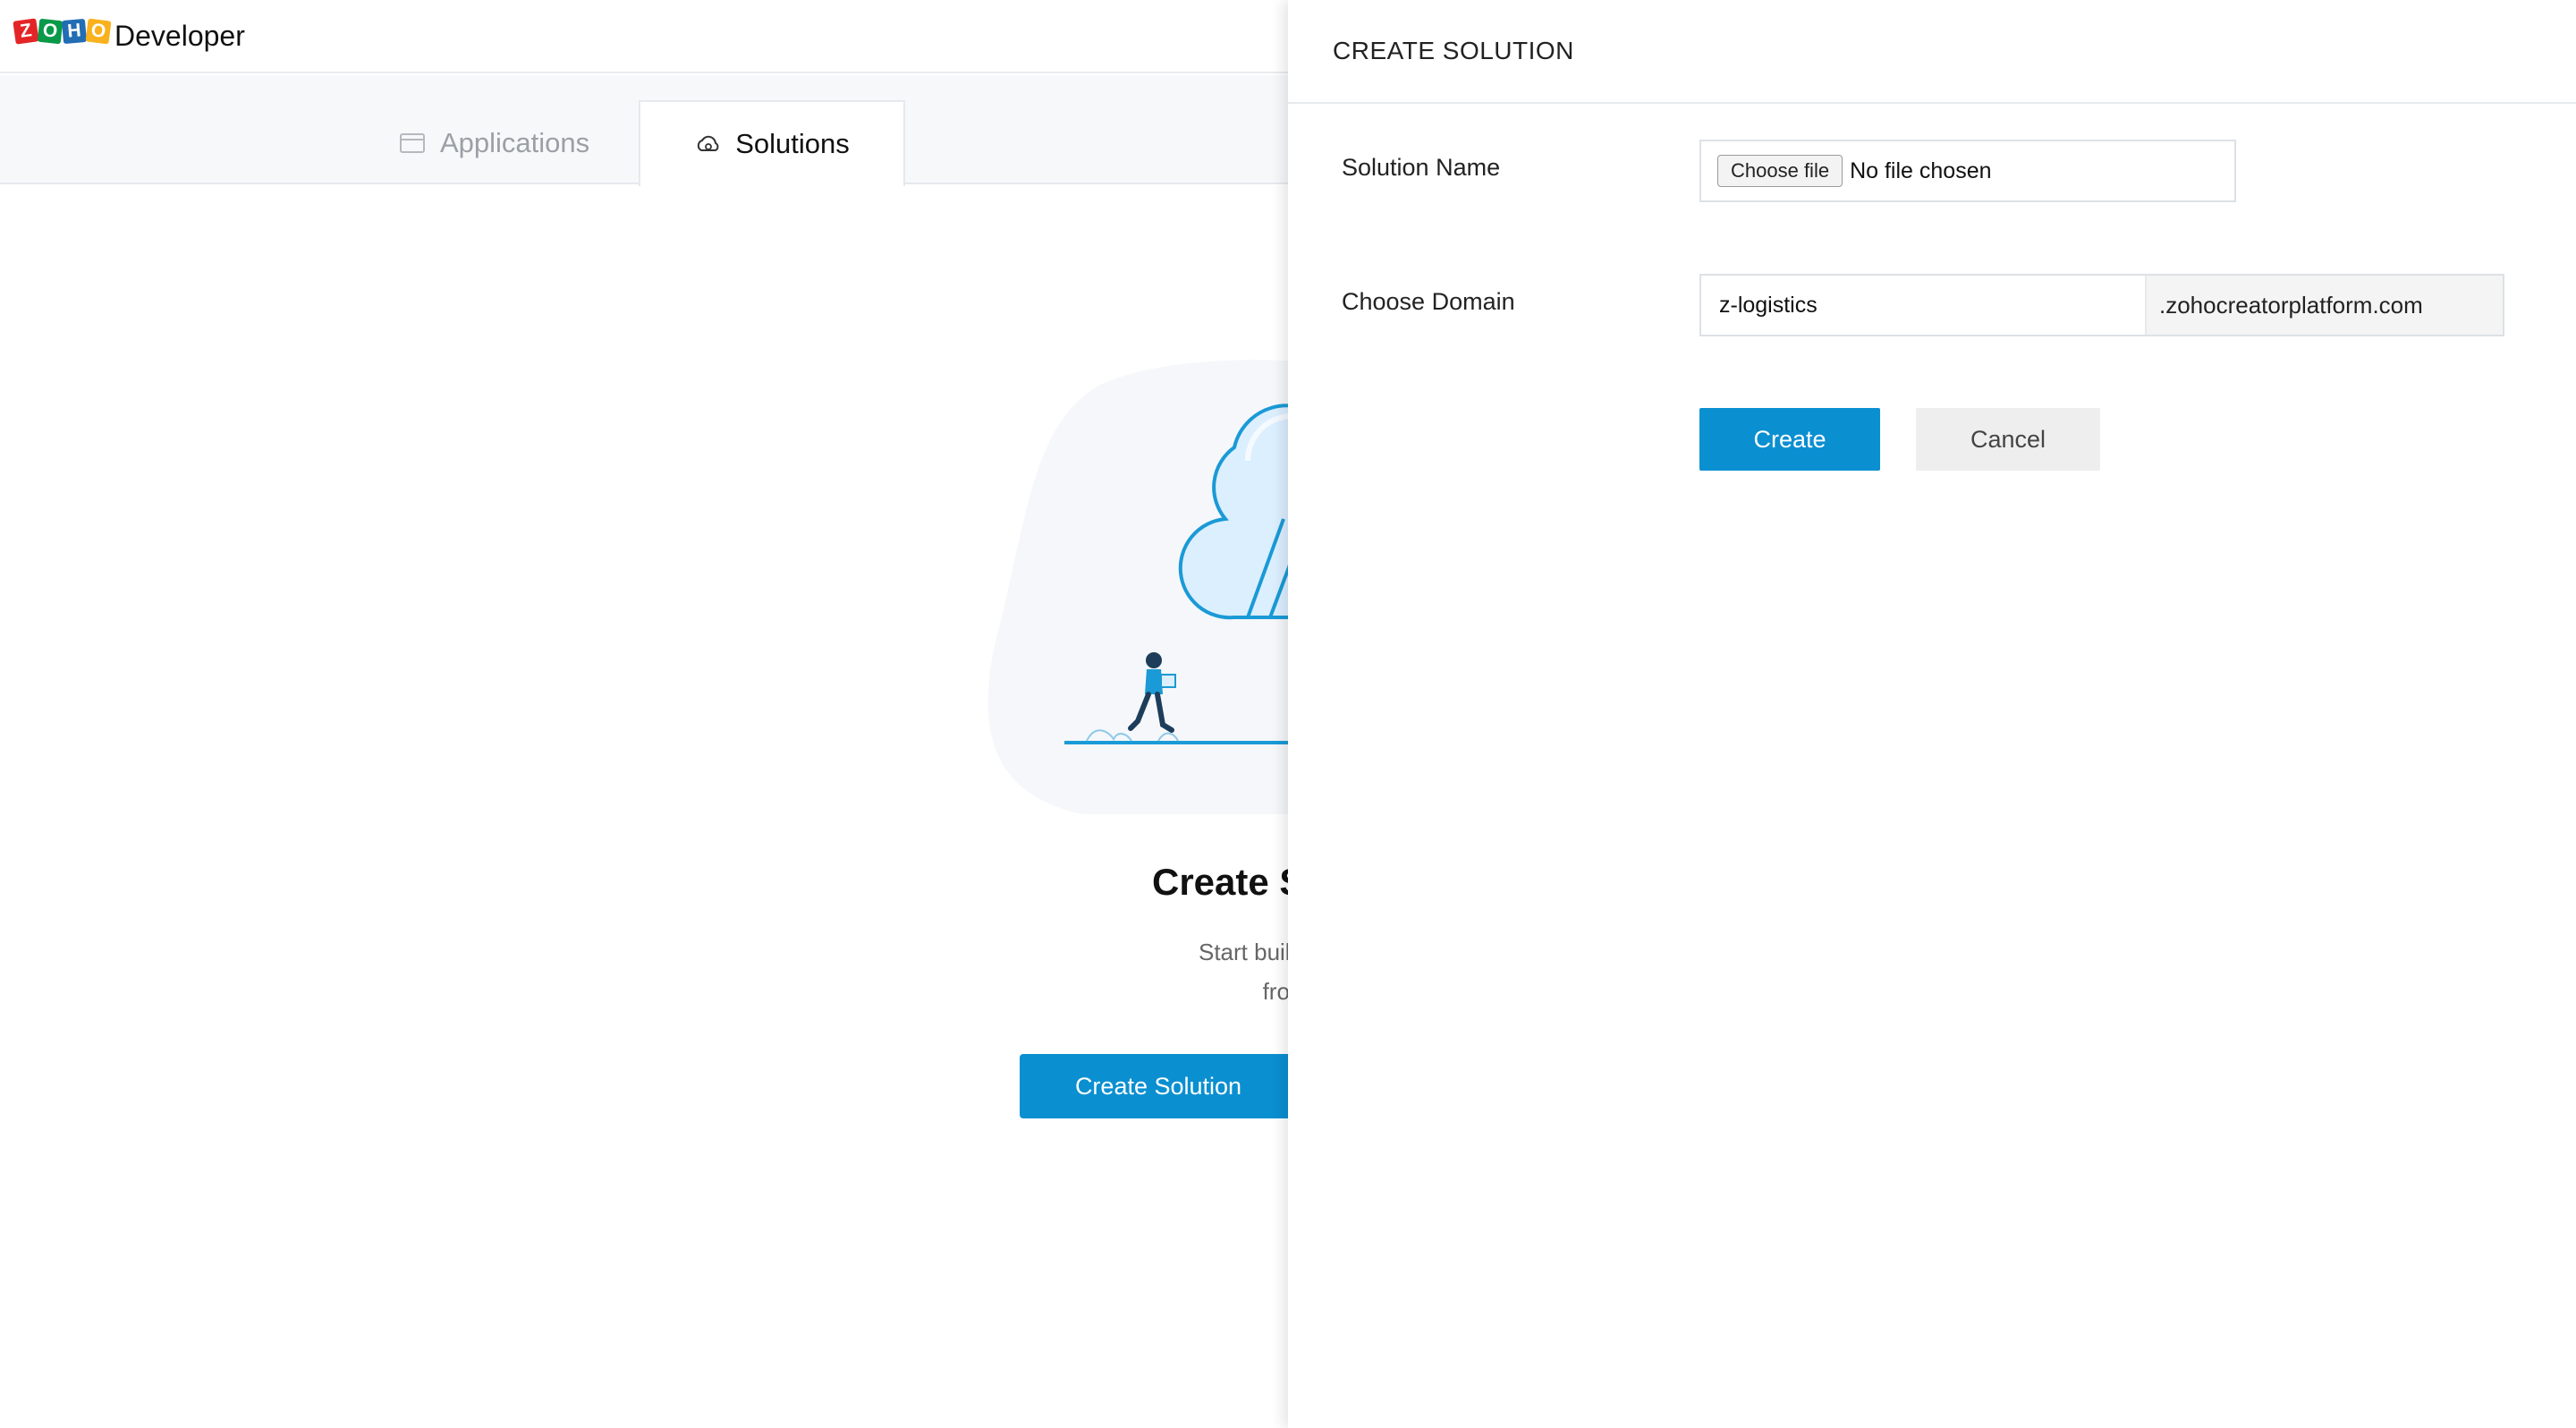  I want to click on tab-applications-label: Applications, so click(515, 143).